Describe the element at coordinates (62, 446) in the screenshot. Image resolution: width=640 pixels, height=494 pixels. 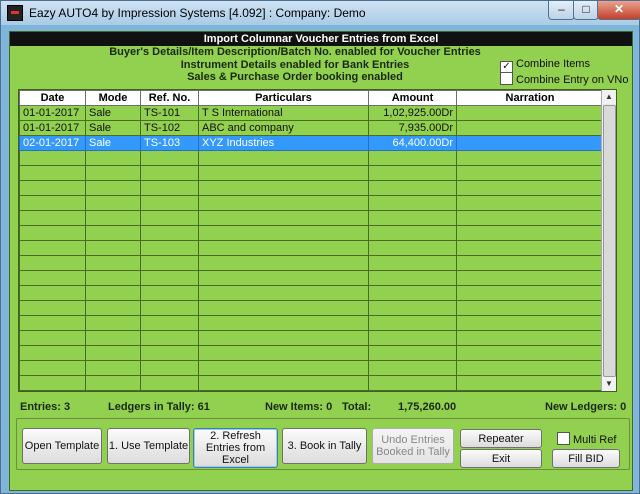
I see `open-template-button: Open Template` at that location.